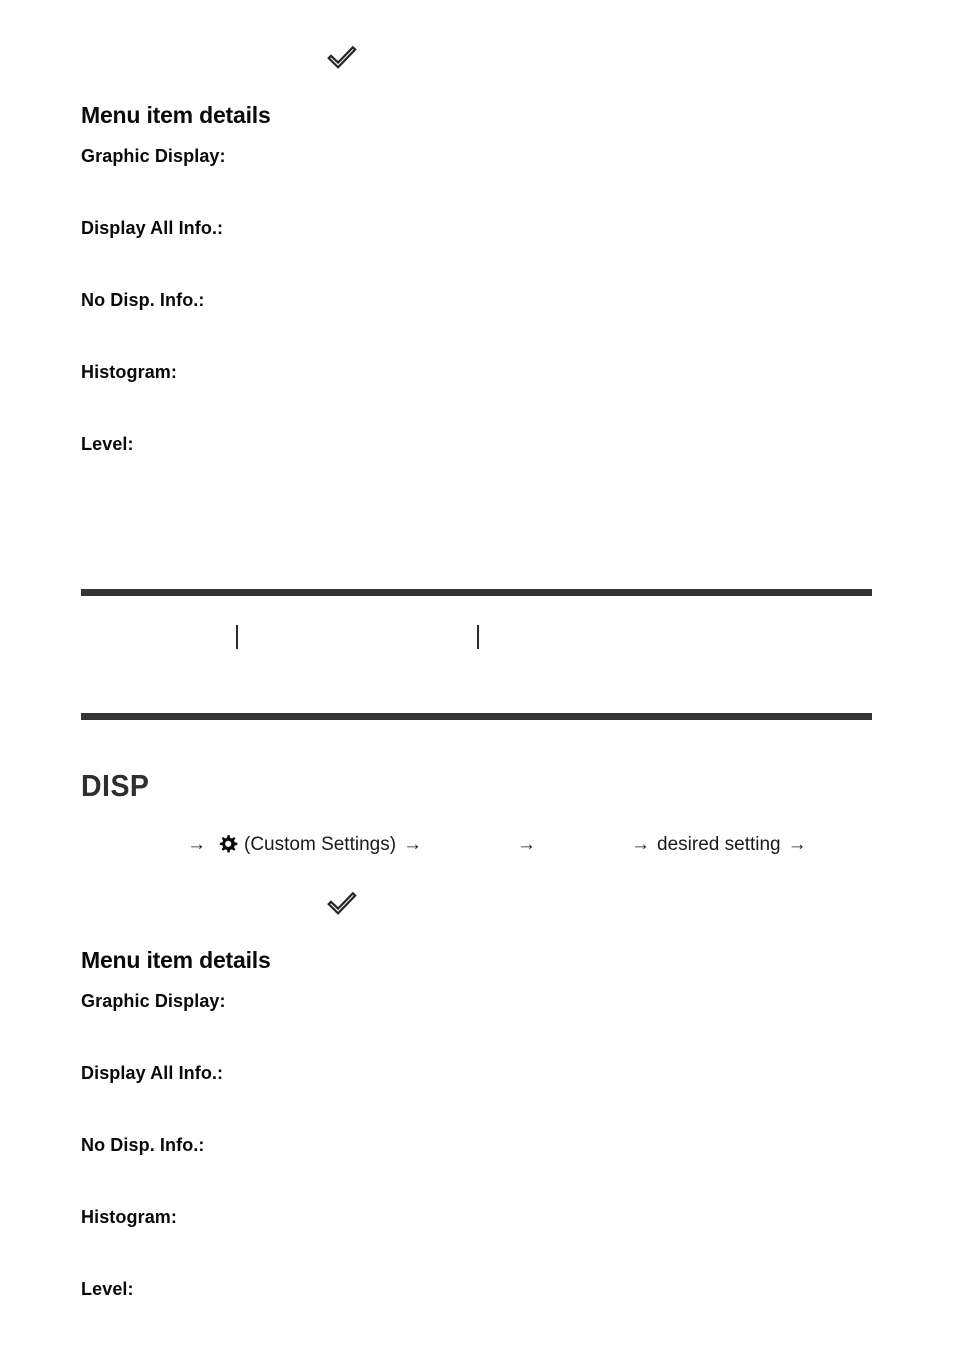 This screenshot has width=954, height=1351. What do you see at coordinates (143, 1145) in the screenshot?
I see `item-label-no-disp-info-lower: No Disp. Info.:` at bounding box center [143, 1145].